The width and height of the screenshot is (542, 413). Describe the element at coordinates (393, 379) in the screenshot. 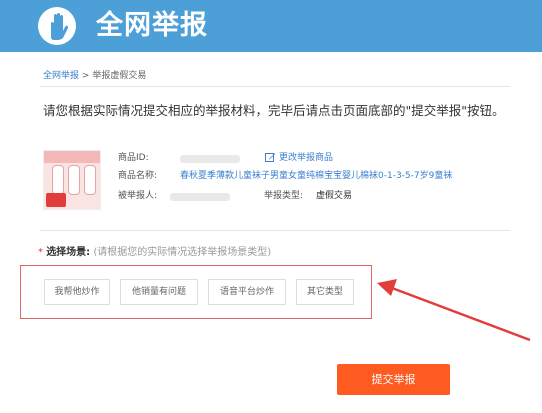

I see `submit-report-button: 提交举报` at that location.